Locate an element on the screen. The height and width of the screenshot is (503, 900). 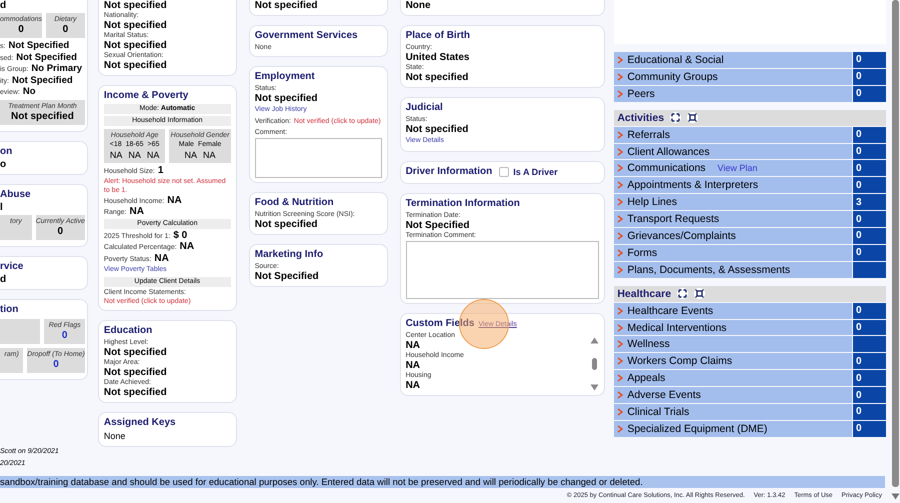
card-title: Abuse is located at coordinates (15, 195).